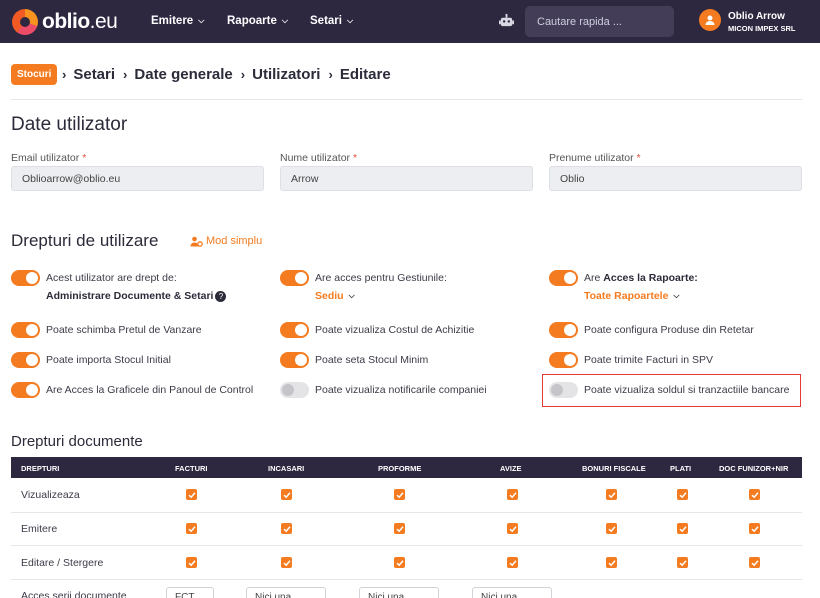  Describe the element at coordinates (77, 441) in the screenshot. I see `section-title-drepturi-documente: Drepturi documente` at that location.